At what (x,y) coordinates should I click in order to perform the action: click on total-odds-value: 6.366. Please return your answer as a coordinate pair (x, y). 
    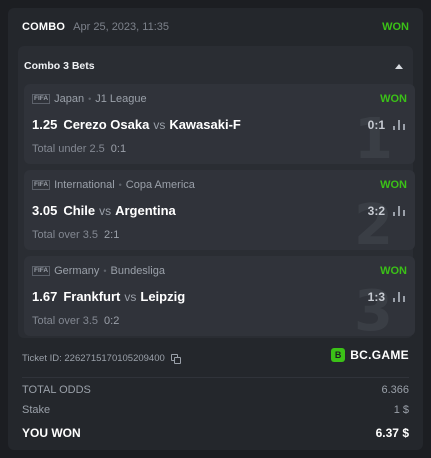
    Looking at the image, I should click on (395, 390).